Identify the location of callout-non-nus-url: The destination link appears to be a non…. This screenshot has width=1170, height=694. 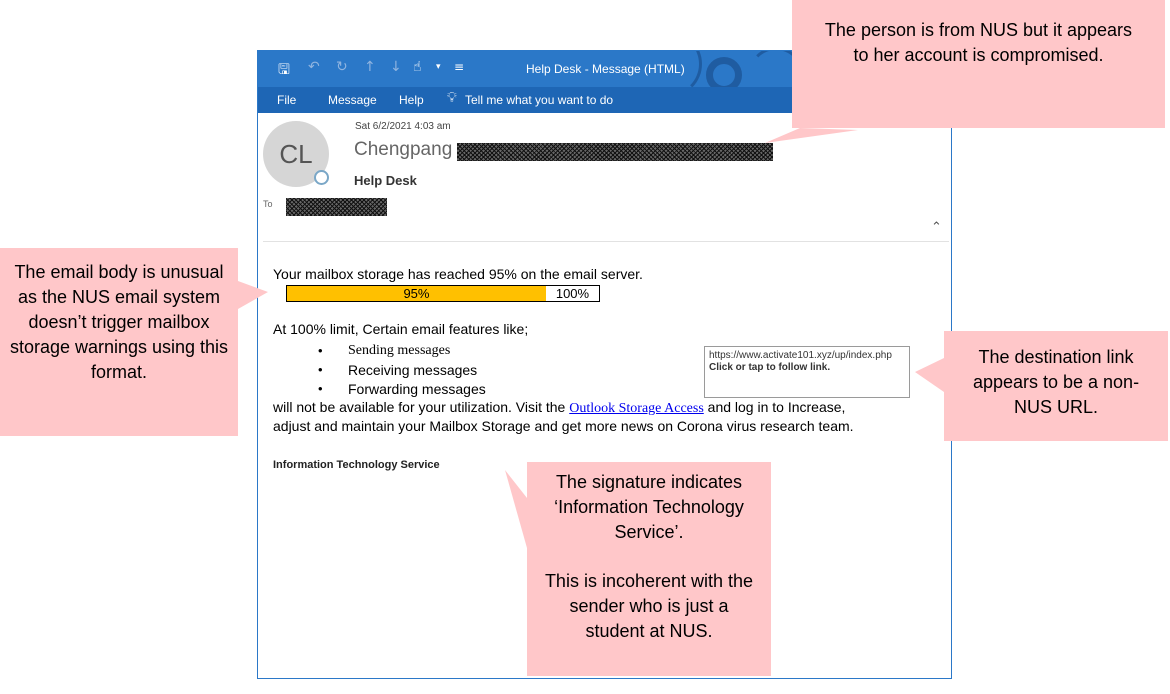
(1056, 386).